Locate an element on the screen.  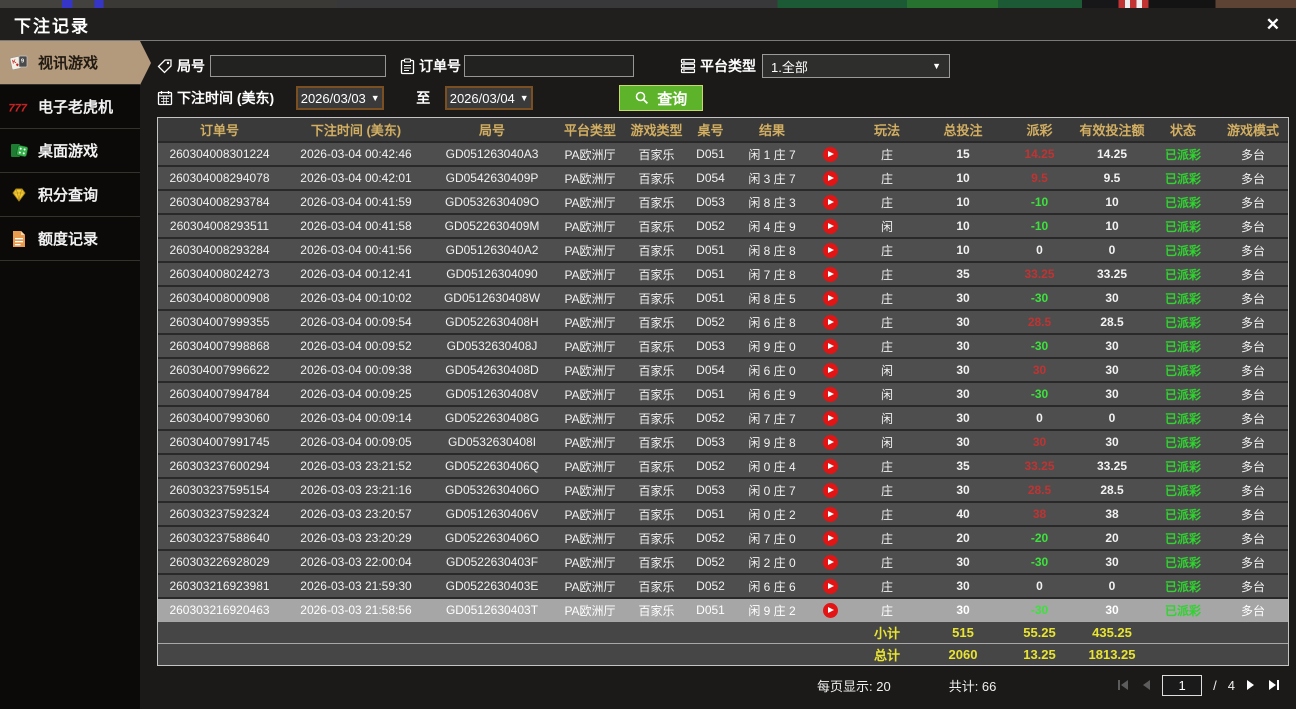
sidebar-item-table-games: 桌面游戏 is located at coordinates (70, 151).